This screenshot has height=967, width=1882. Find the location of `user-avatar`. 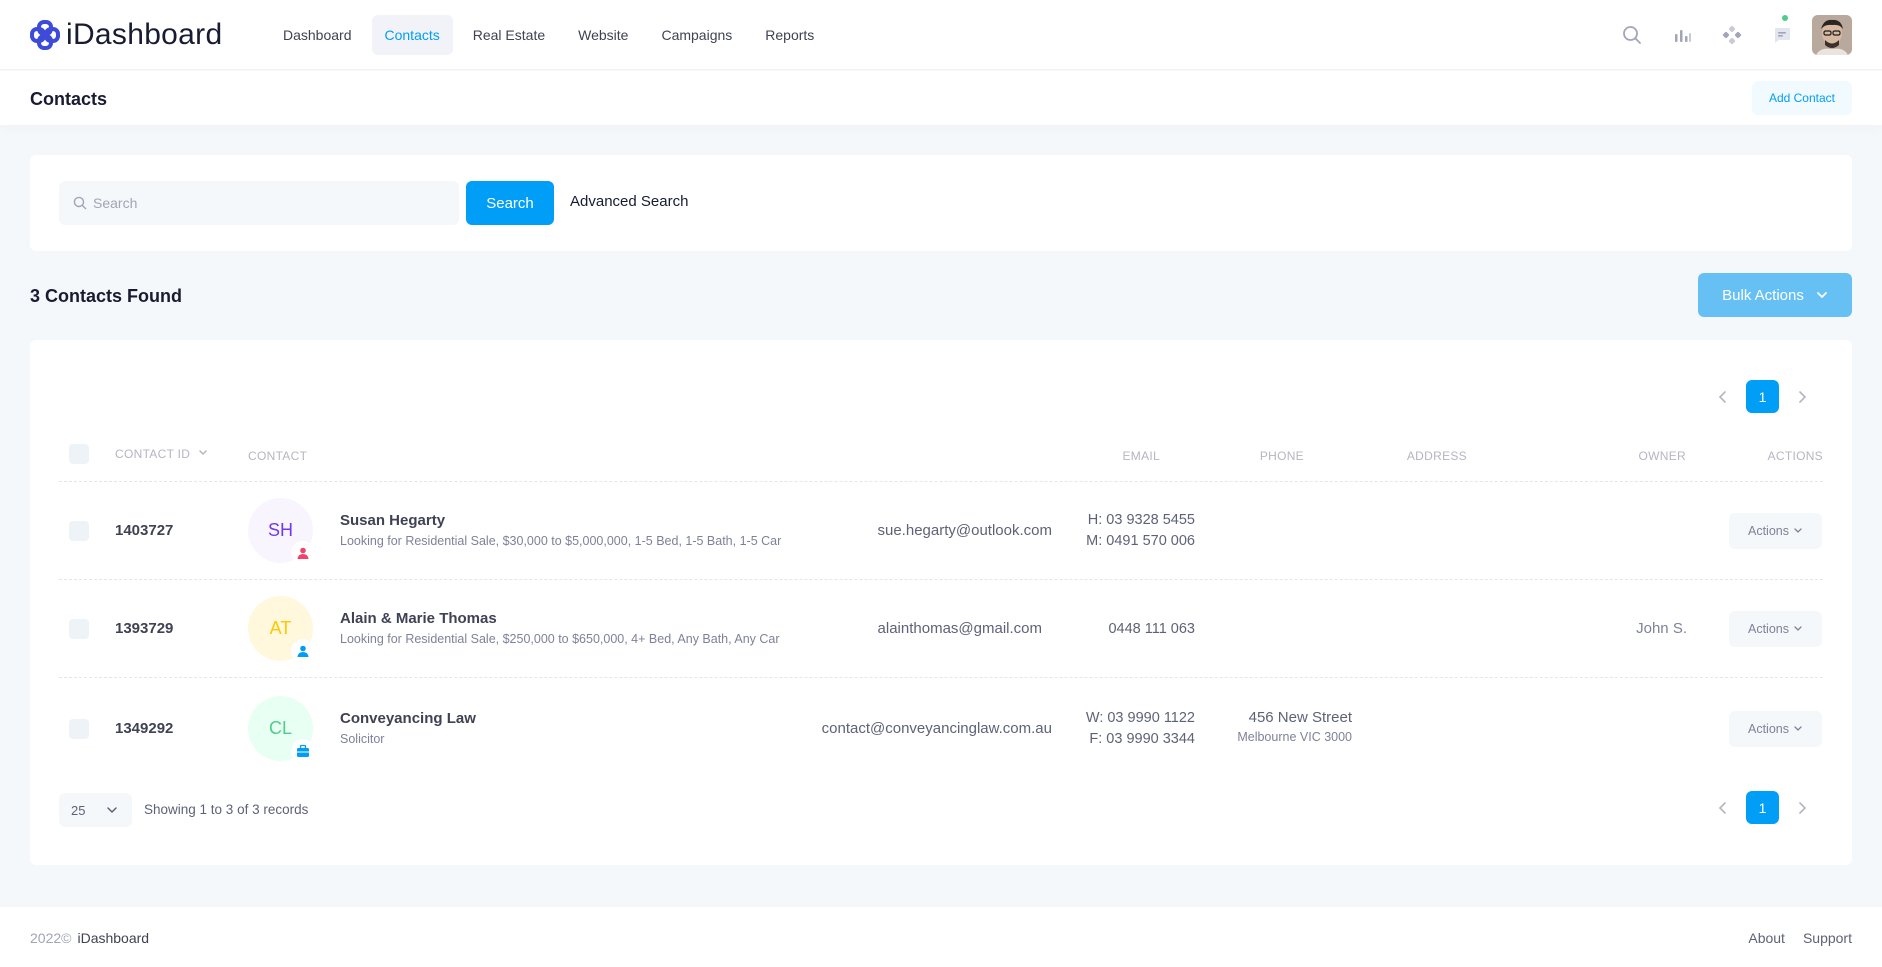

user-avatar is located at coordinates (1832, 35).